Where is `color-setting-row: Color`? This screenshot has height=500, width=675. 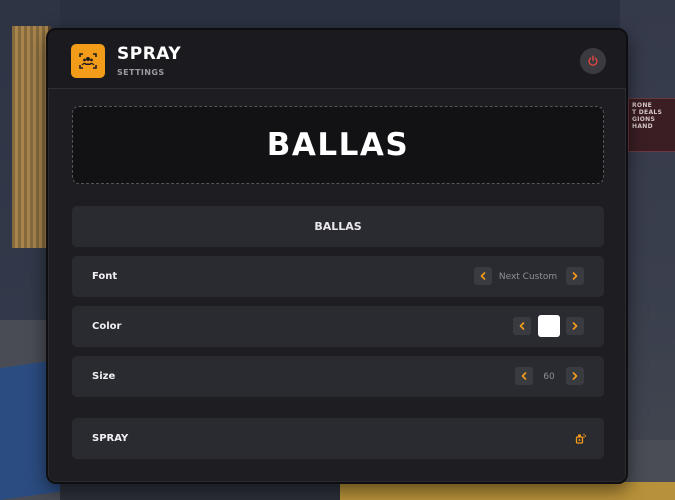 color-setting-row: Color is located at coordinates (338, 326).